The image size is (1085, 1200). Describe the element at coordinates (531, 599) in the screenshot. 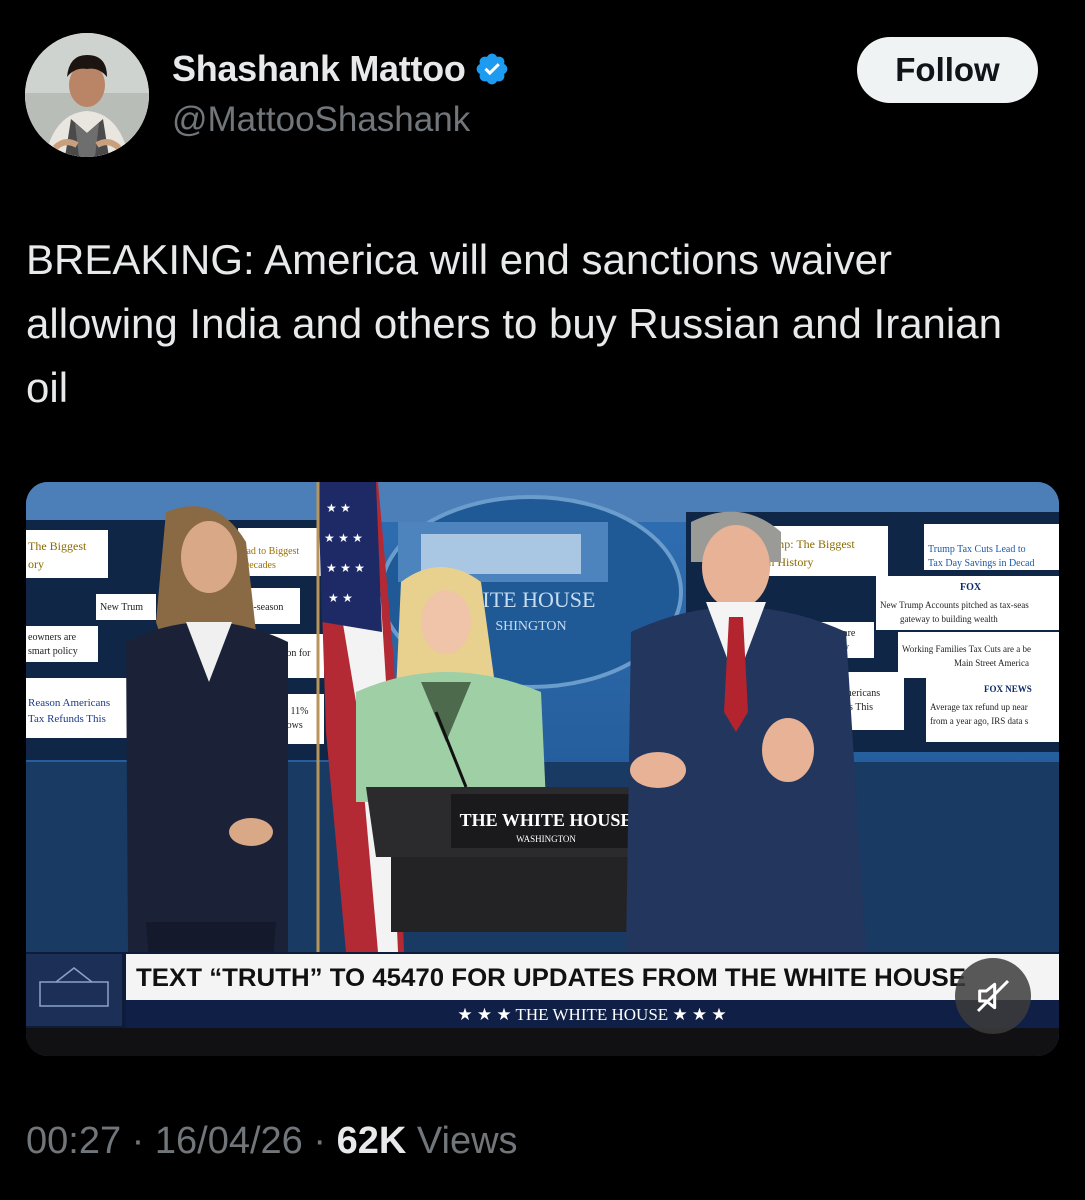

I see `backdrop-title: HITE HOUSE` at that location.